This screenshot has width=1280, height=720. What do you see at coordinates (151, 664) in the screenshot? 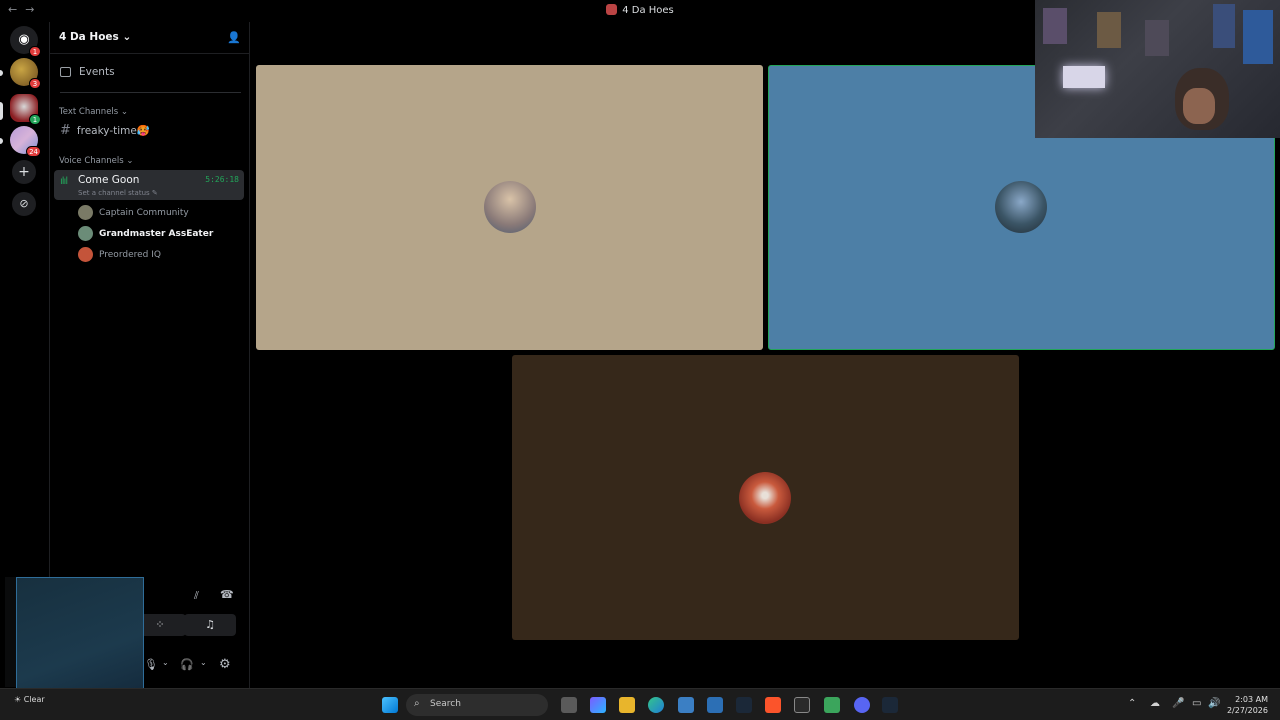
I see `microphone-icon: 🎙` at bounding box center [151, 664].